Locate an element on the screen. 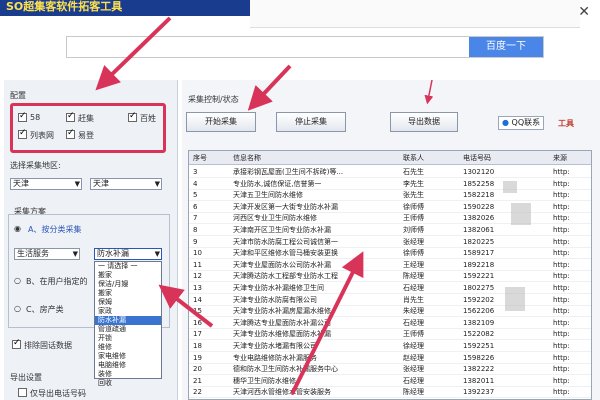 Image resolution: width=600 pixels, height=400 pixels. table-row: 11 天津专业屋面防水公司防水补漏 王经理 1892218 http: is located at coordinates (390, 265).